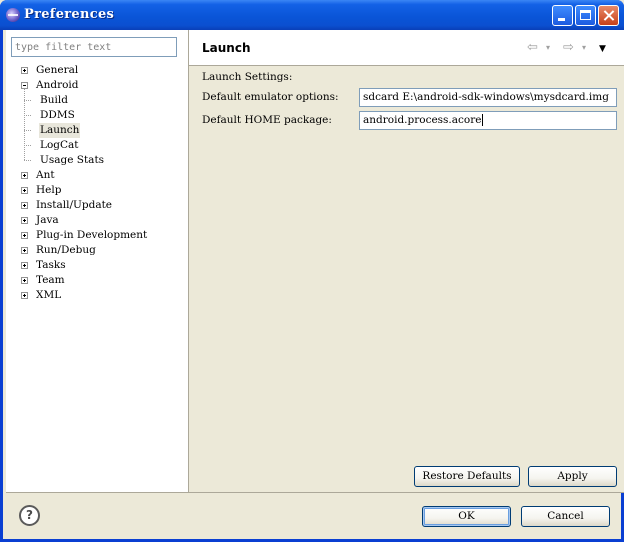 The image size is (624, 542). What do you see at coordinates (606, 49) in the screenshot?
I see `view-menu-icon: ▼` at bounding box center [606, 49].